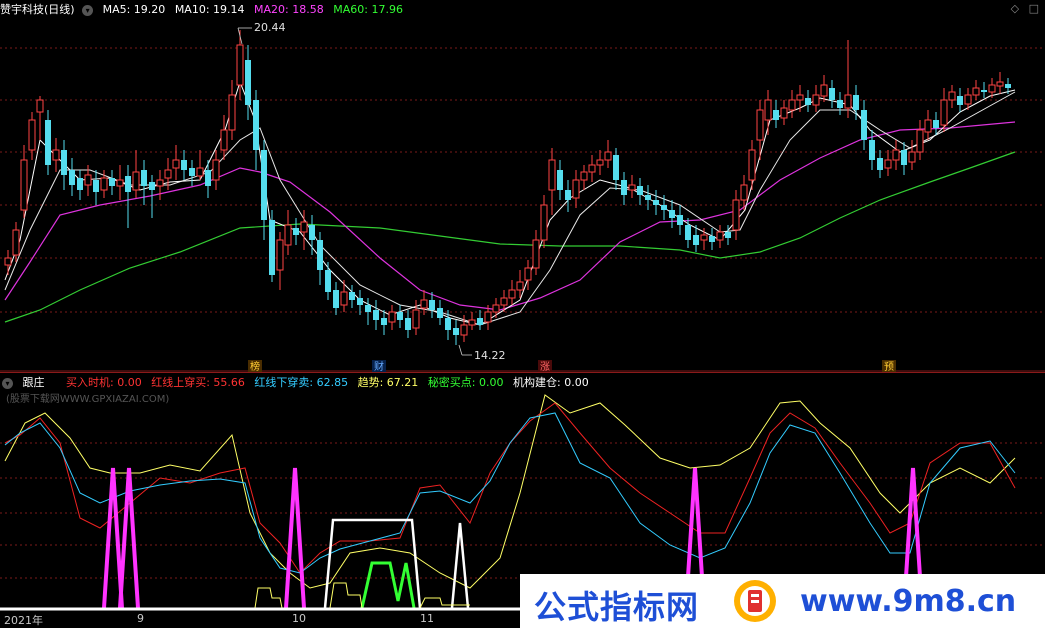 The image size is (1045, 628). Describe the element at coordinates (270, 27) in the screenshot. I see `high-price-label: 20.44` at that location.